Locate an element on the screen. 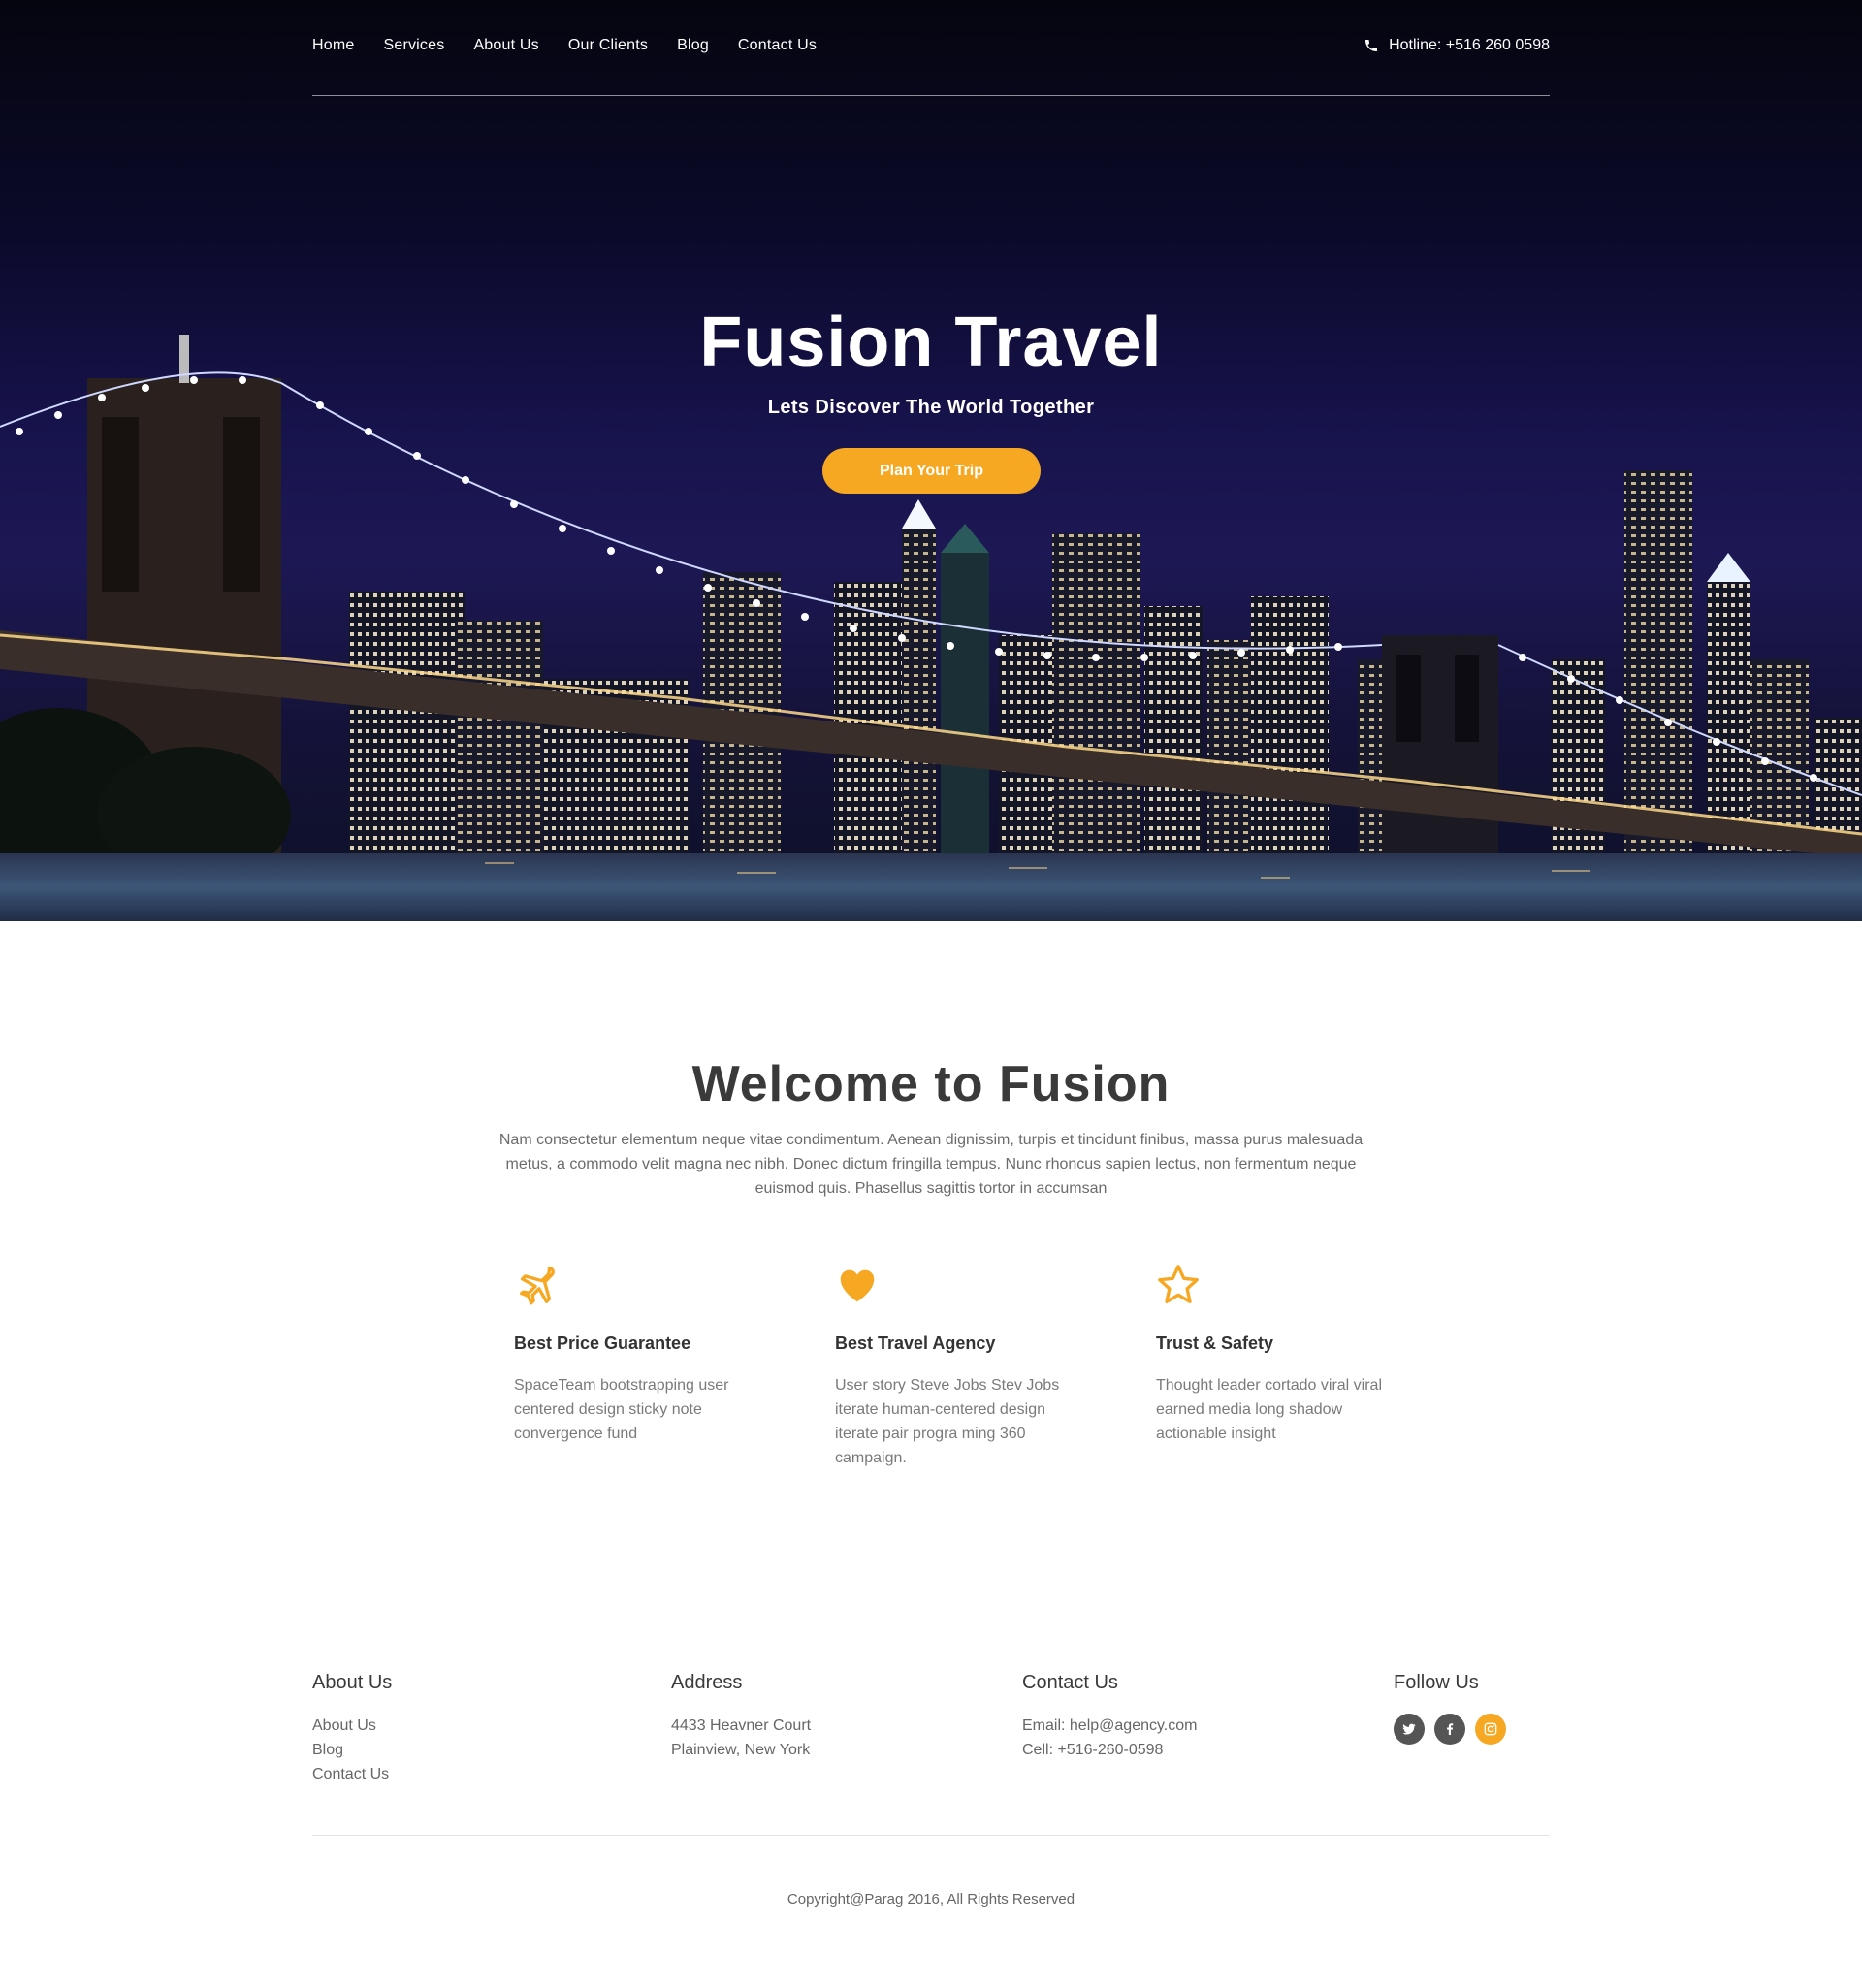  footer-divider is located at coordinates (931, 1835).